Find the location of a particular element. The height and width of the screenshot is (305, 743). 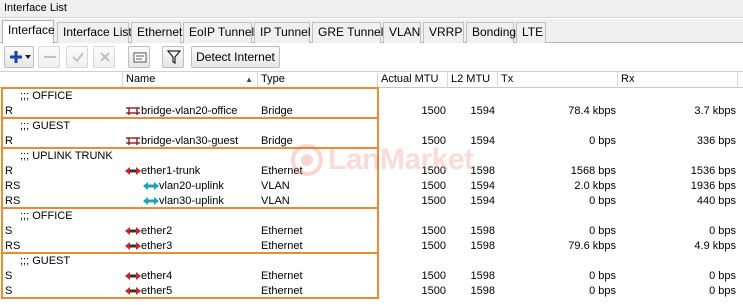

tab-ip-tunnel: IP Tunnel is located at coordinates (282, 32).